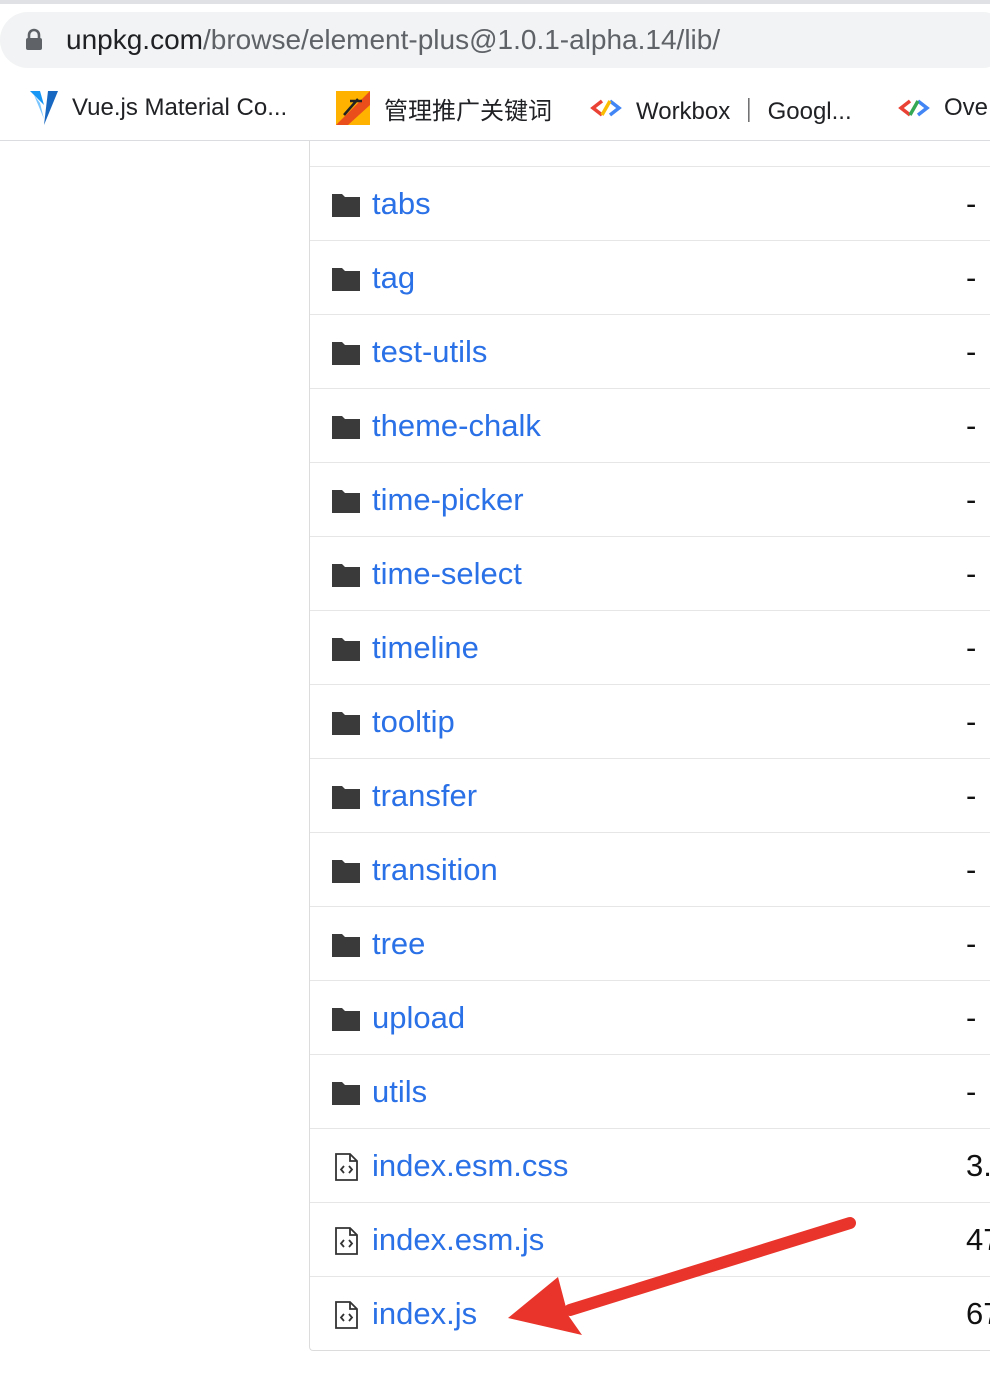 The height and width of the screenshot is (1384, 990). I want to click on file-link: test-utils, so click(429, 352).